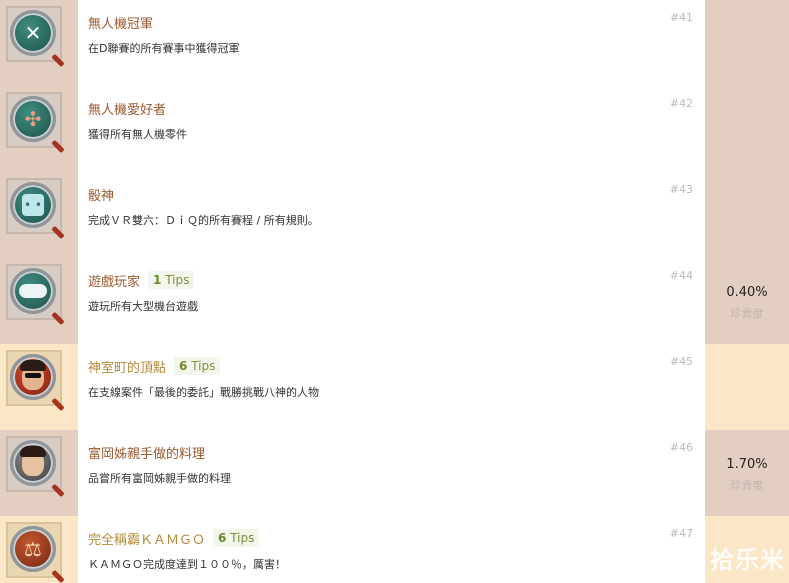 Image resolution: width=789 pixels, height=583 pixels. I want to click on rarity-percent: 0.40%, so click(747, 292).